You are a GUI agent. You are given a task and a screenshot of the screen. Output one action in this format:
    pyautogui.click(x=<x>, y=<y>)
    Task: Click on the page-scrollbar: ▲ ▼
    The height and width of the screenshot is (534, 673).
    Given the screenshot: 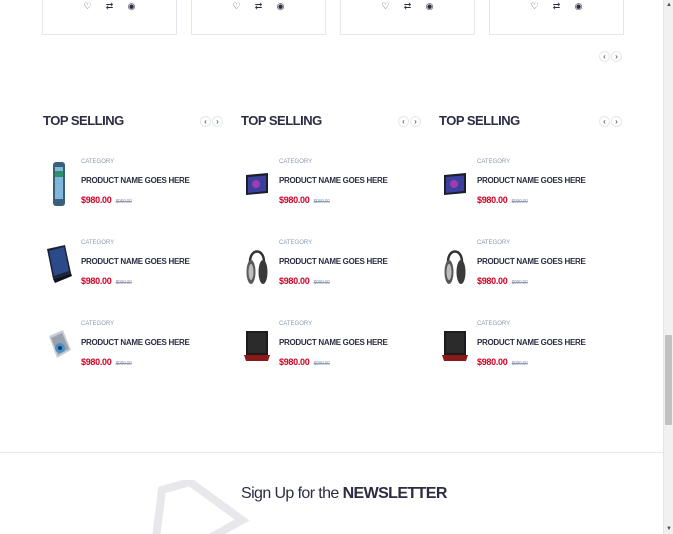 What is the action you would take?
    pyautogui.click(x=668, y=267)
    